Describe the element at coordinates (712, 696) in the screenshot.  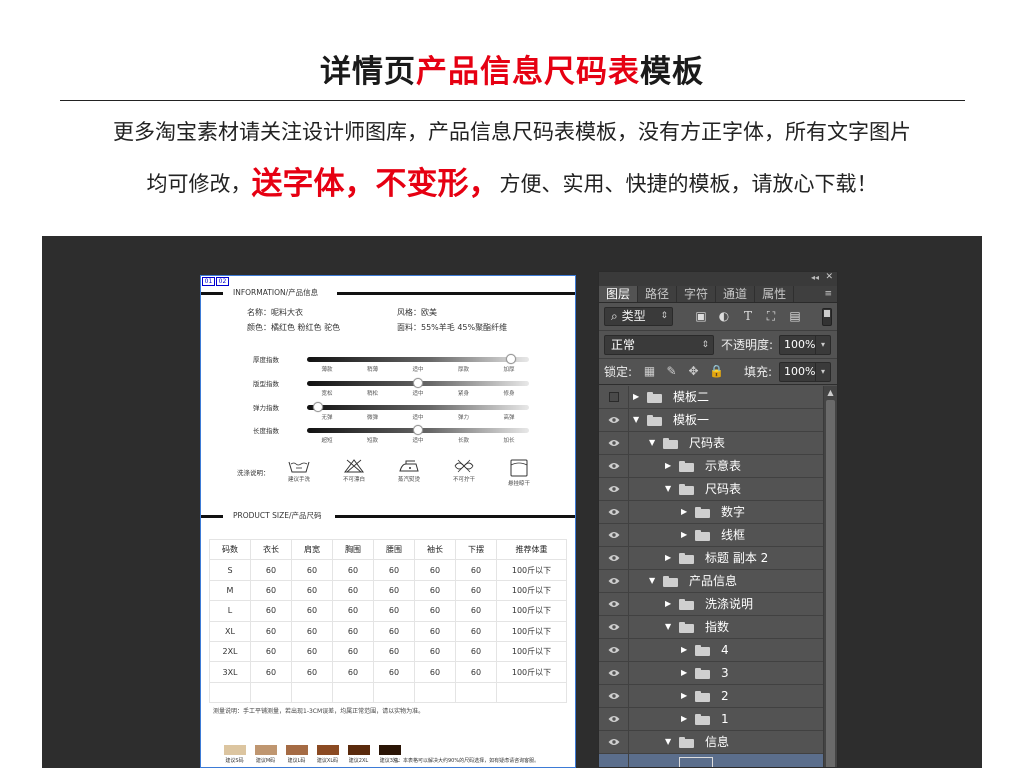
I see `layer-row: ▶ 2` at that location.